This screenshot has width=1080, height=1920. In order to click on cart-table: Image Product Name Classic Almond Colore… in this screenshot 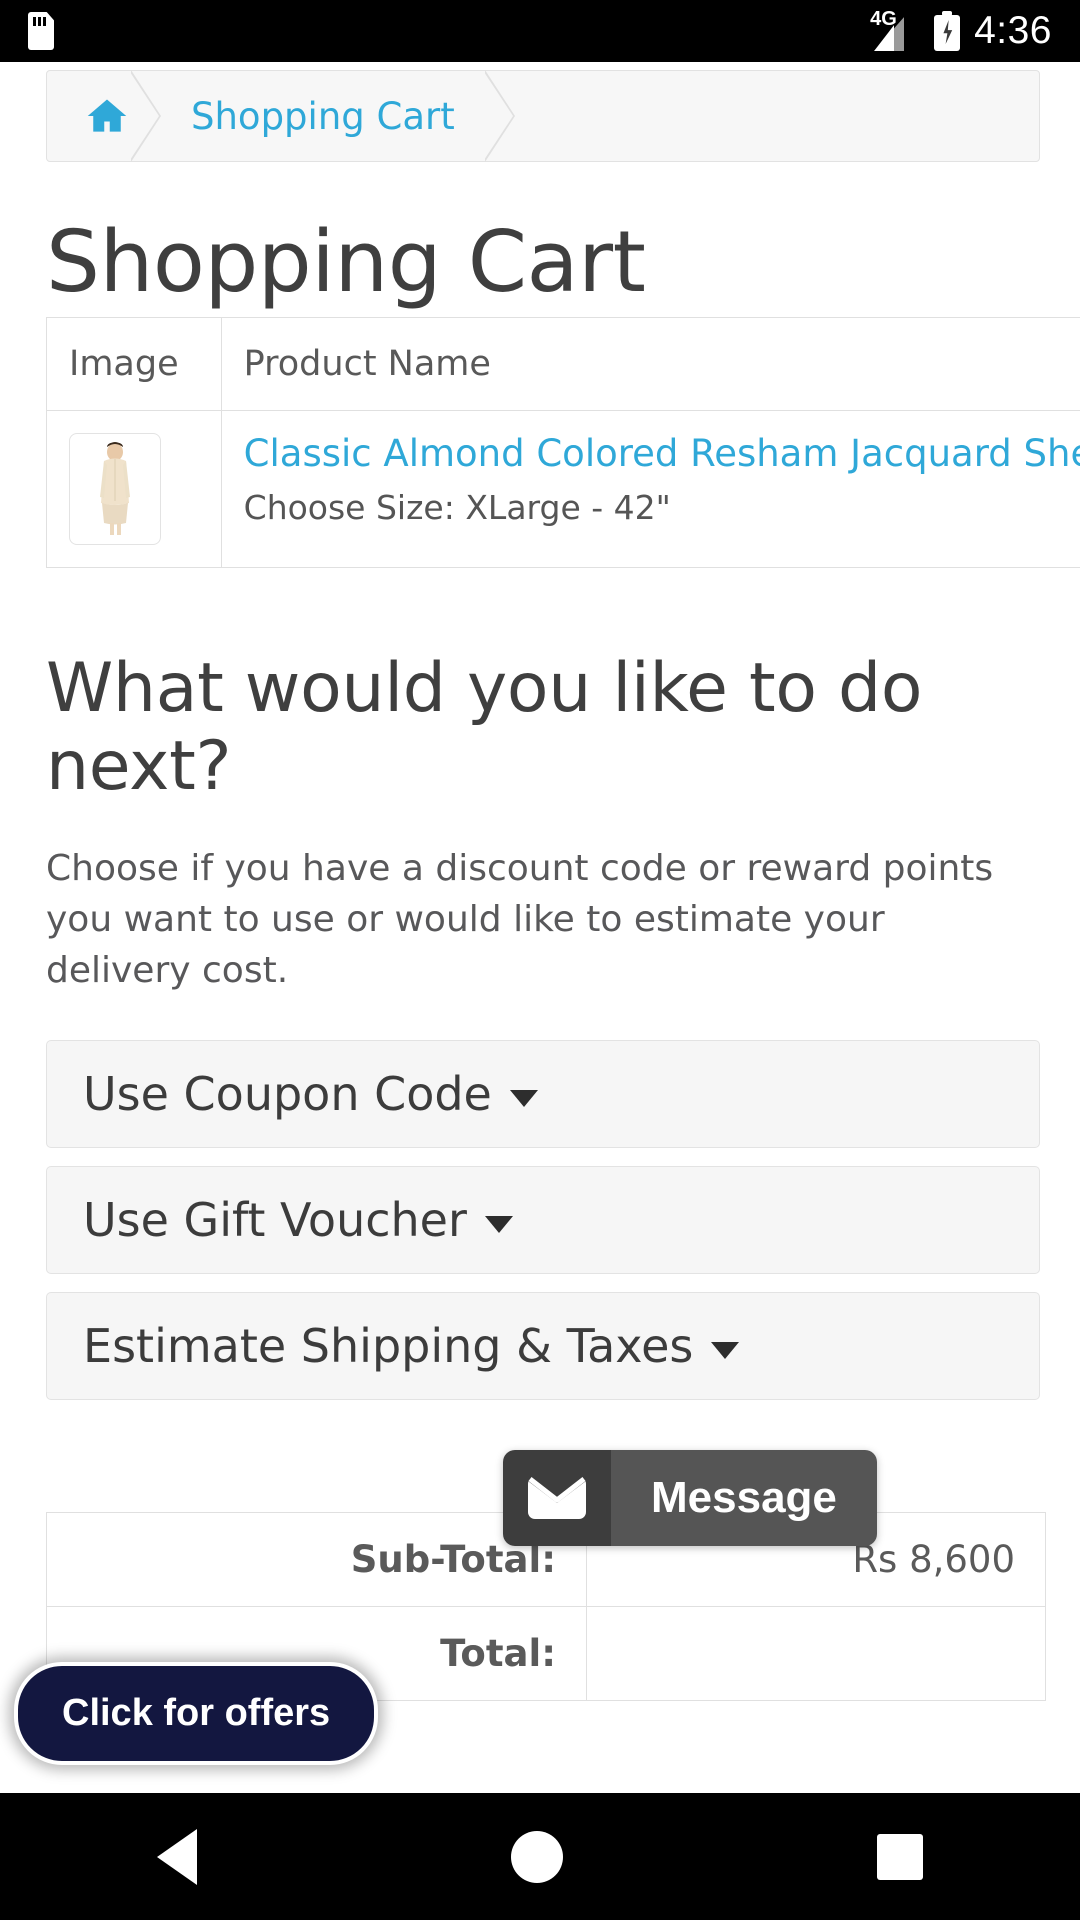, I will do `click(563, 442)`.